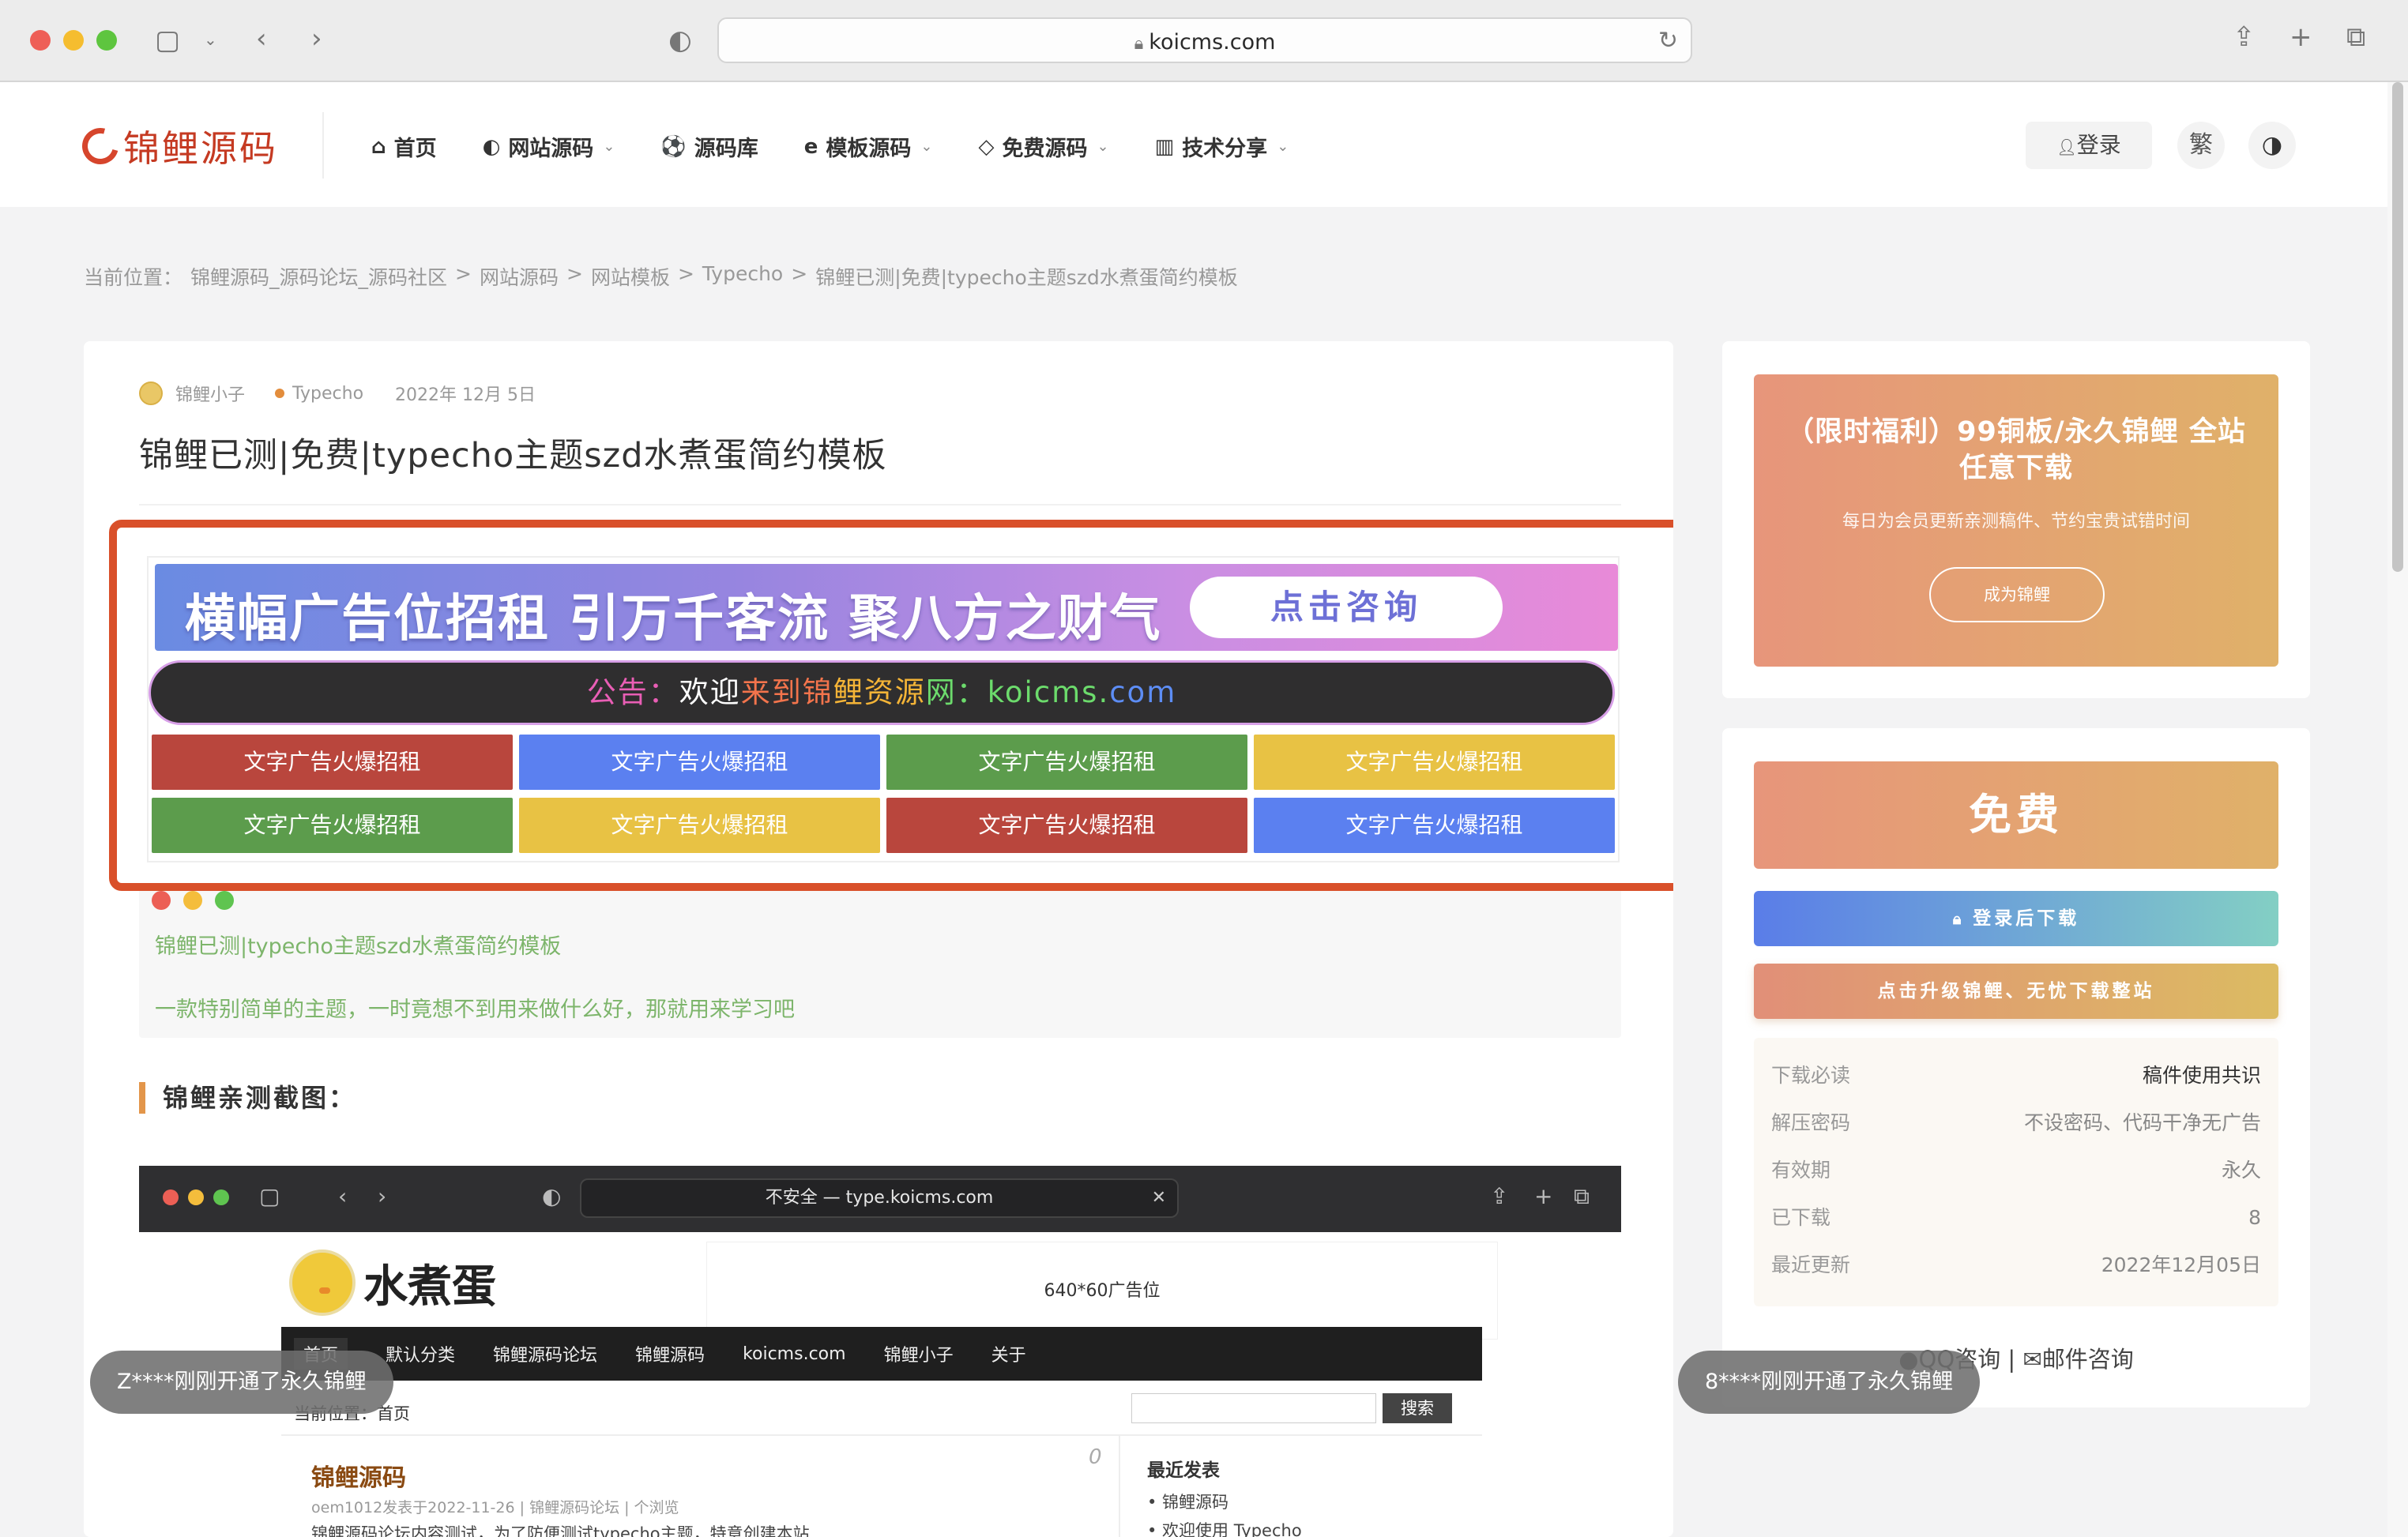  I want to click on breadcrumb-item: 网站模板, so click(630, 276).